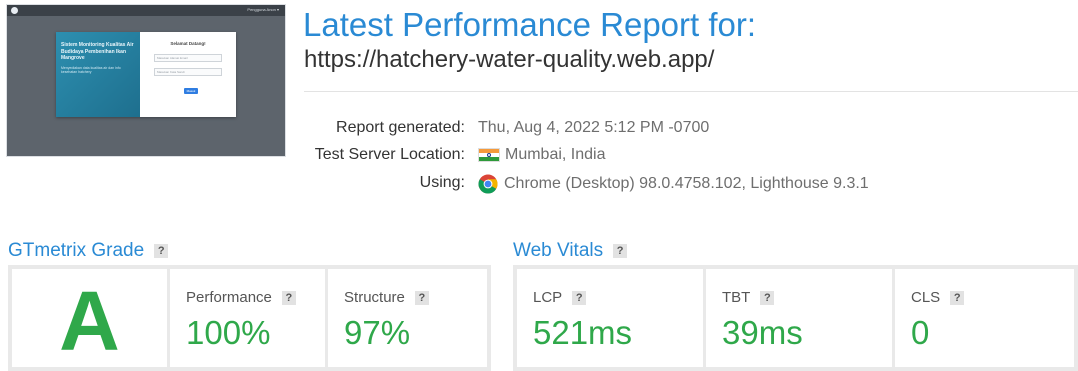 This screenshot has width=1078, height=371. Describe the element at coordinates (530, 24) in the screenshot. I see `report-title: Latest Performance Report for:` at that location.